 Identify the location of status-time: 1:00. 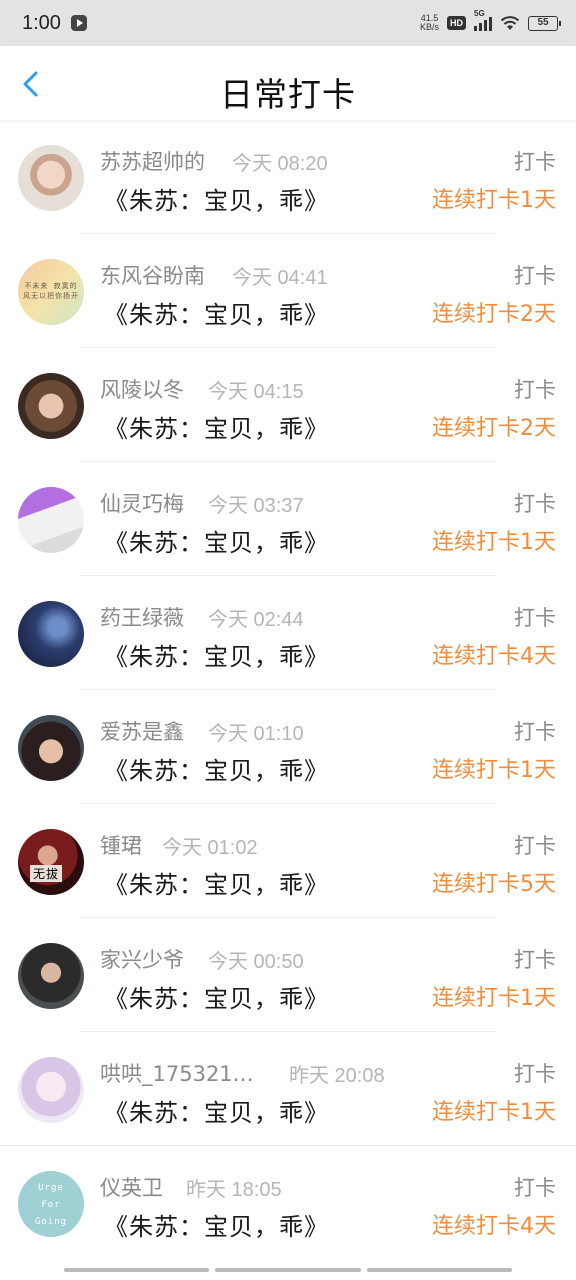
(41, 22).